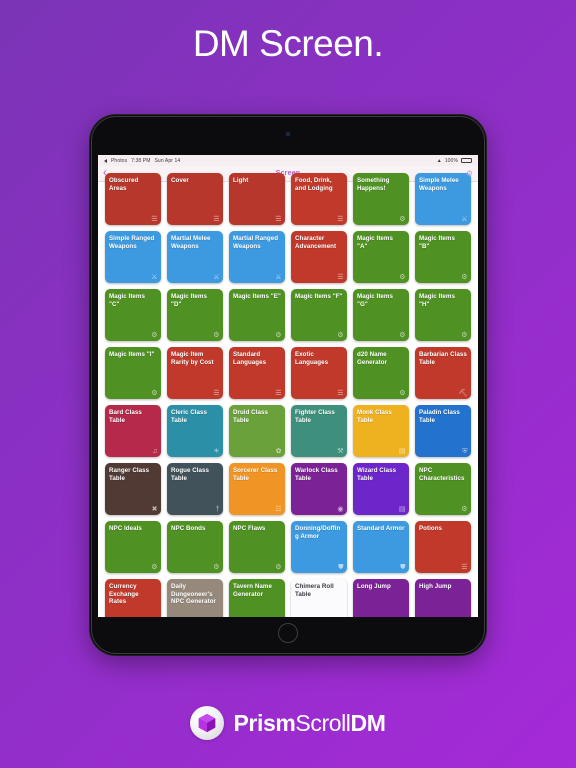  I want to click on tile-label: Long Jump, so click(374, 586).